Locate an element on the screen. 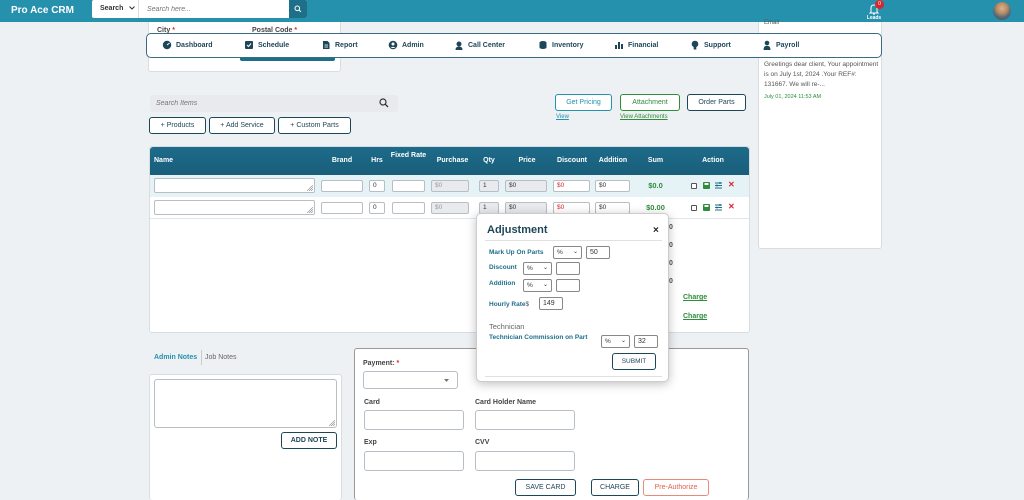  leads-notification: 0 Leads is located at coordinates (874, 11).